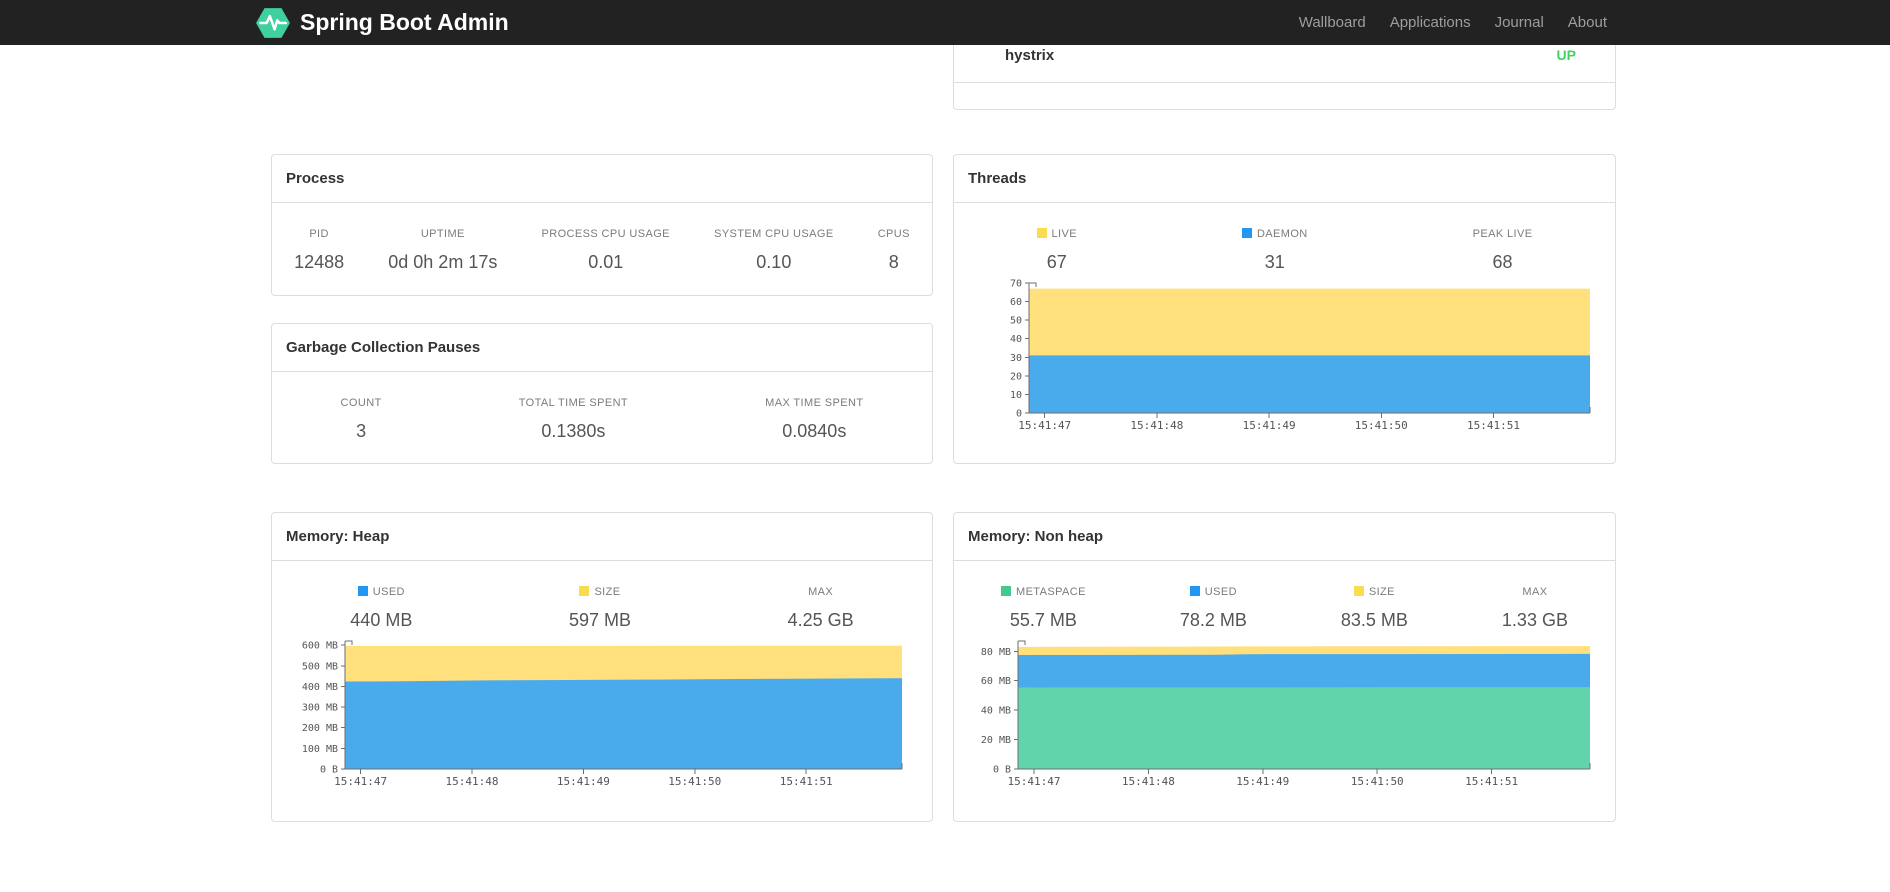 Image resolution: width=1890 pixels, height=892 pixels. Describe the element at coordinates (996, 681) in the screenshot. I see `svg-text: 60 MB` at that location.